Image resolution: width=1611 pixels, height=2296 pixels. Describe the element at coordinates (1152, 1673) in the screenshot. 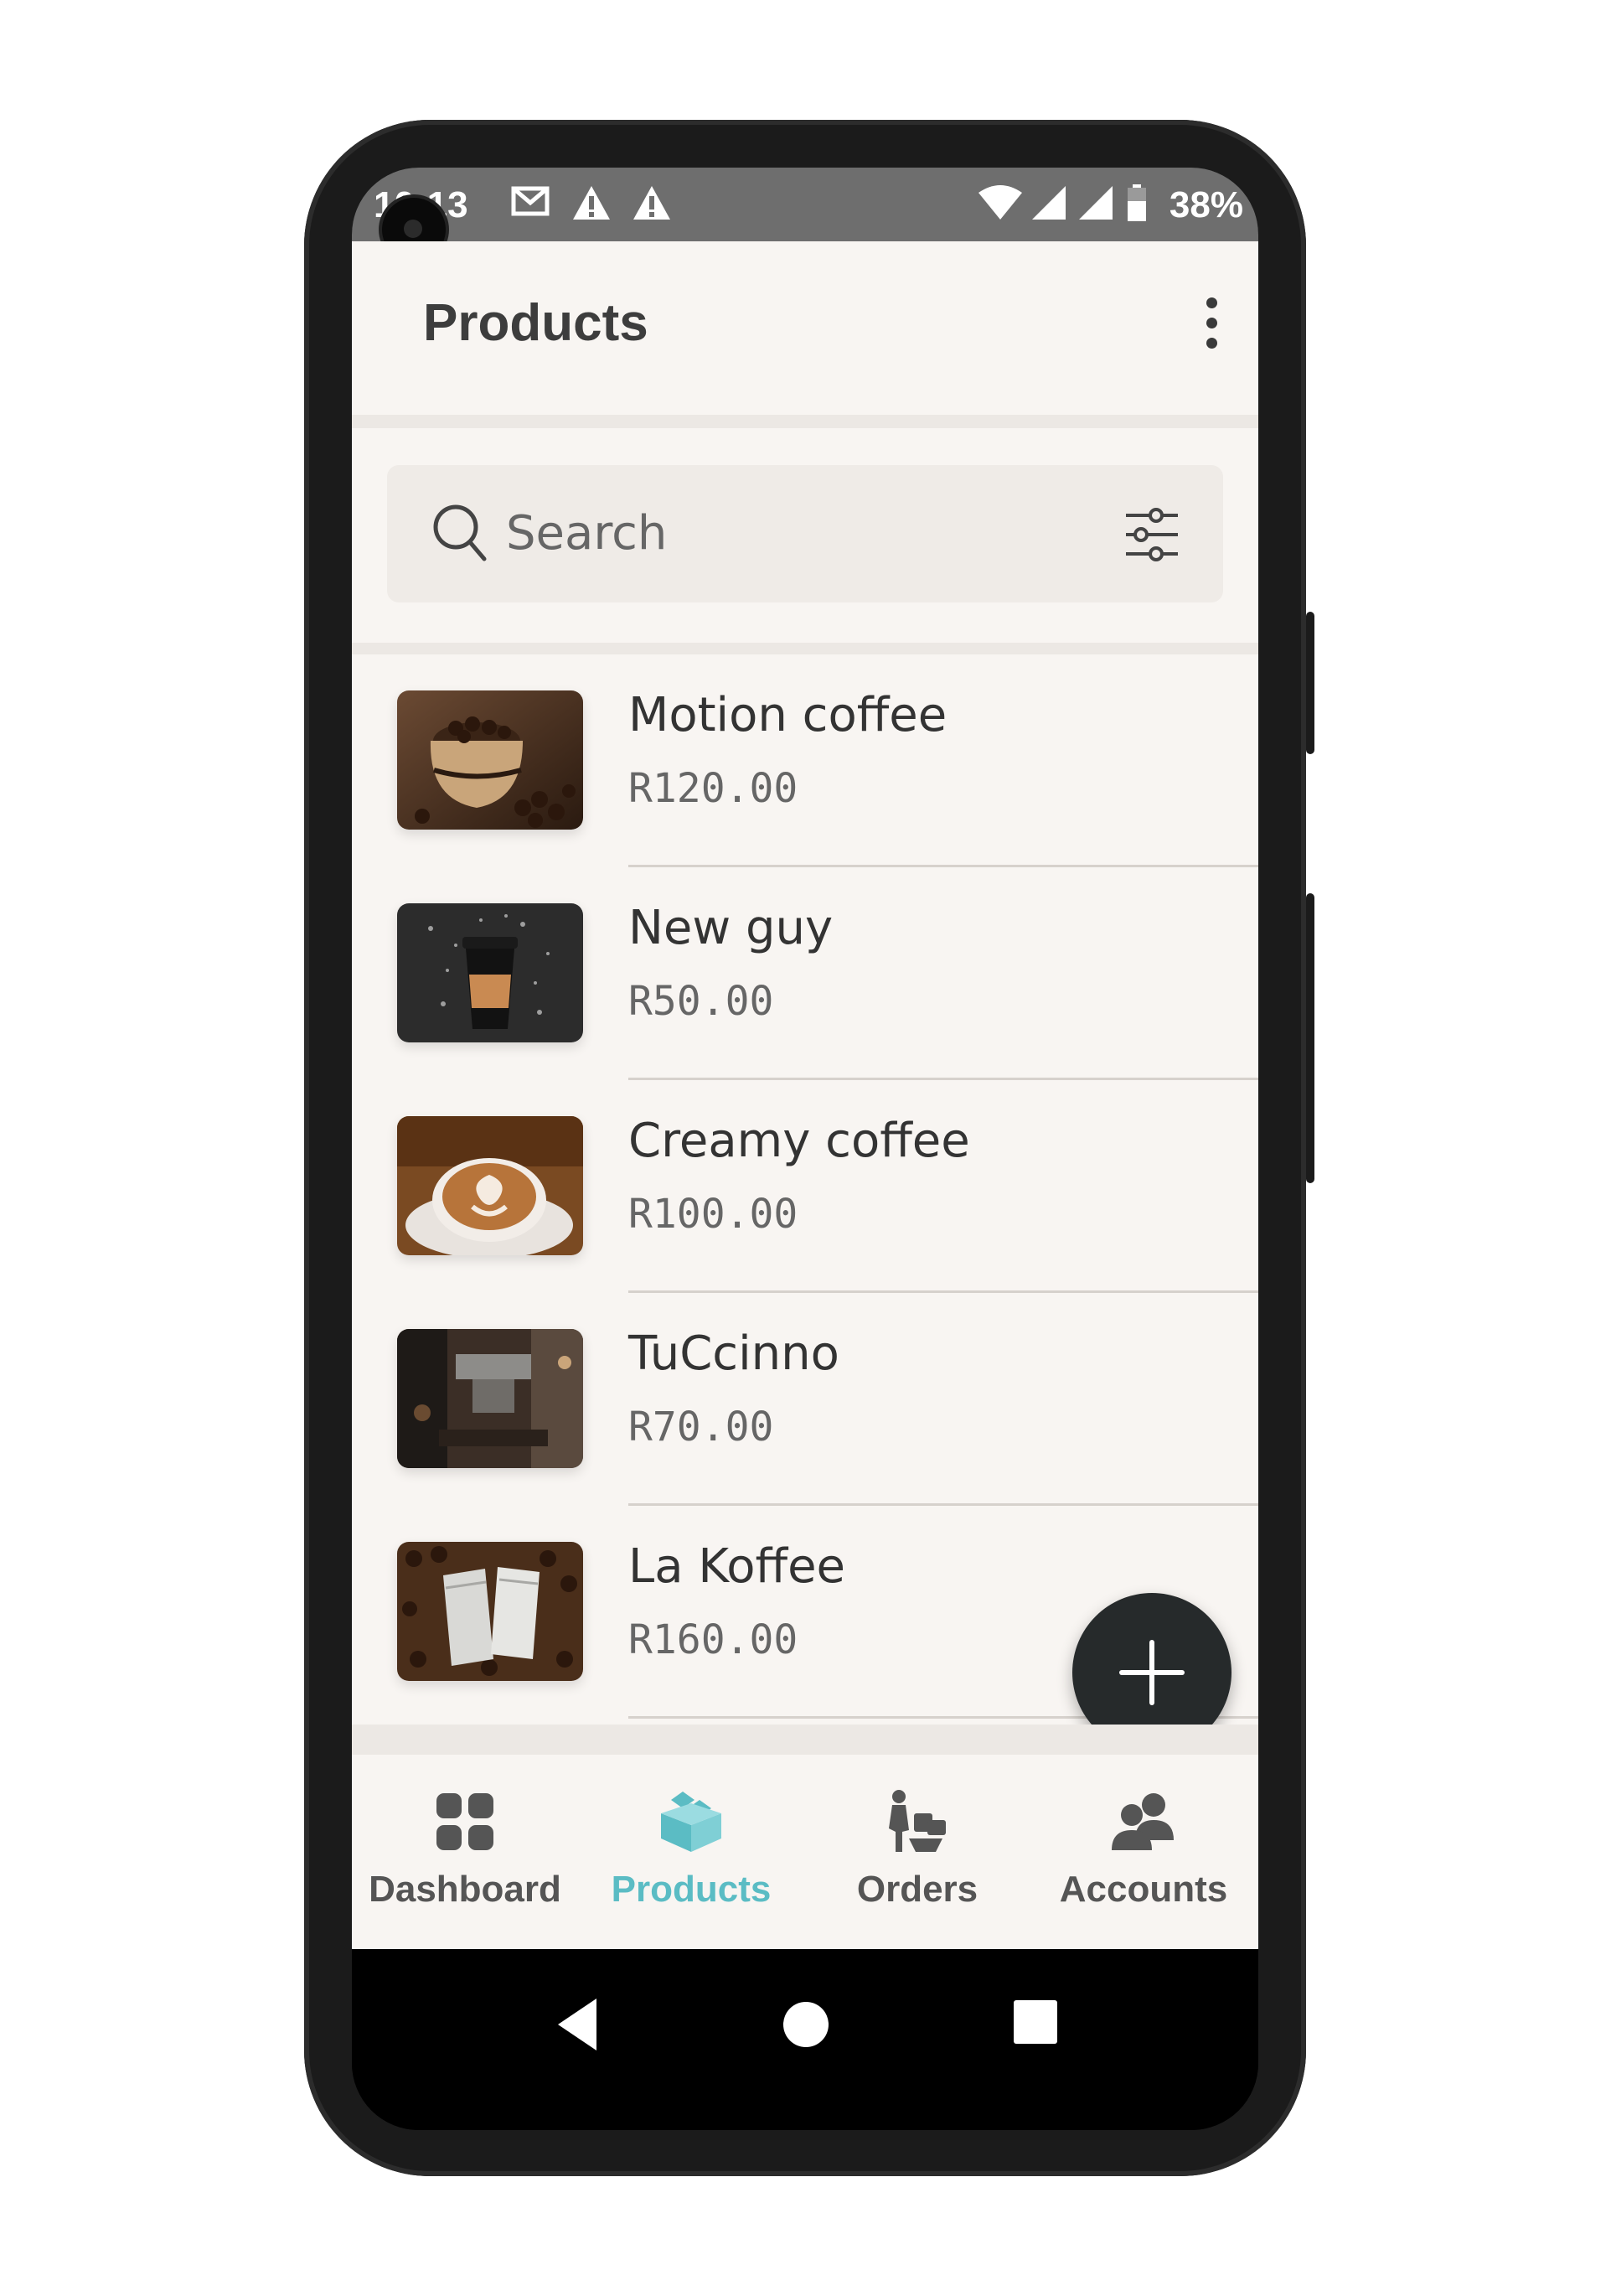

I see `plus-icon` at that location.